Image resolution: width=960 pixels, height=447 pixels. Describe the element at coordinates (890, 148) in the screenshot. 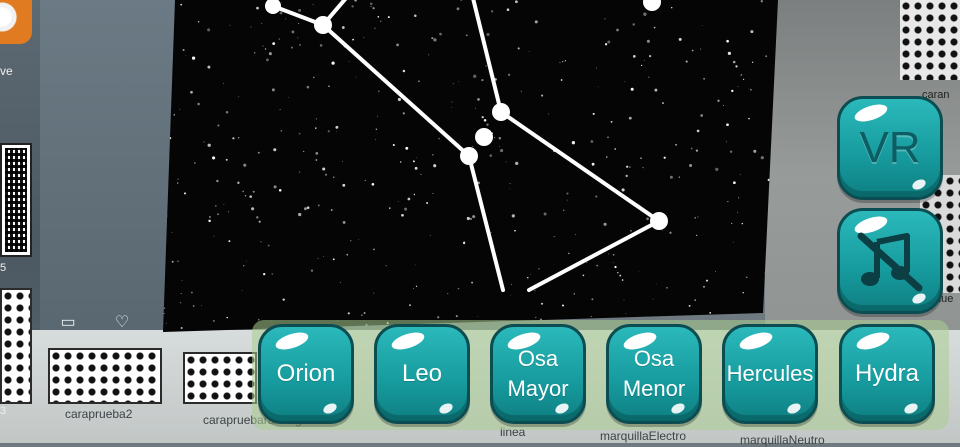

I see `vr-button: VR` at that location.